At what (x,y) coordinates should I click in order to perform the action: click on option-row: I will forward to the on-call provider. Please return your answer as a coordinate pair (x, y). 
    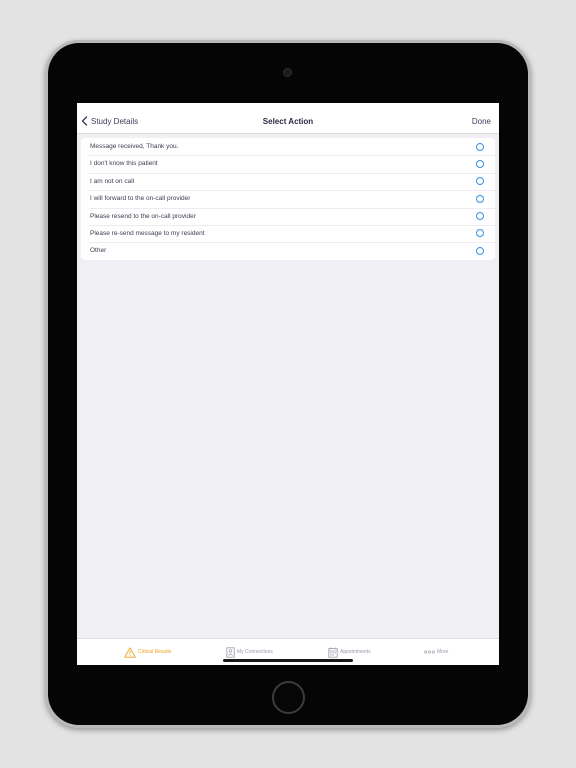
    Looking at the image, I should click on (288, 198).